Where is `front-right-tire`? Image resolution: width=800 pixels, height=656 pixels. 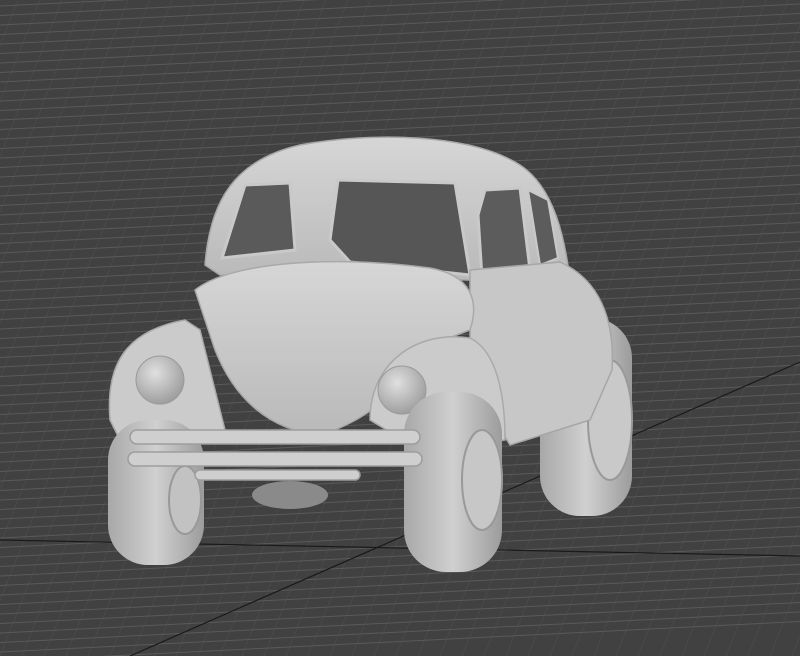 front-right-tire is located at coordinates (453, 482).